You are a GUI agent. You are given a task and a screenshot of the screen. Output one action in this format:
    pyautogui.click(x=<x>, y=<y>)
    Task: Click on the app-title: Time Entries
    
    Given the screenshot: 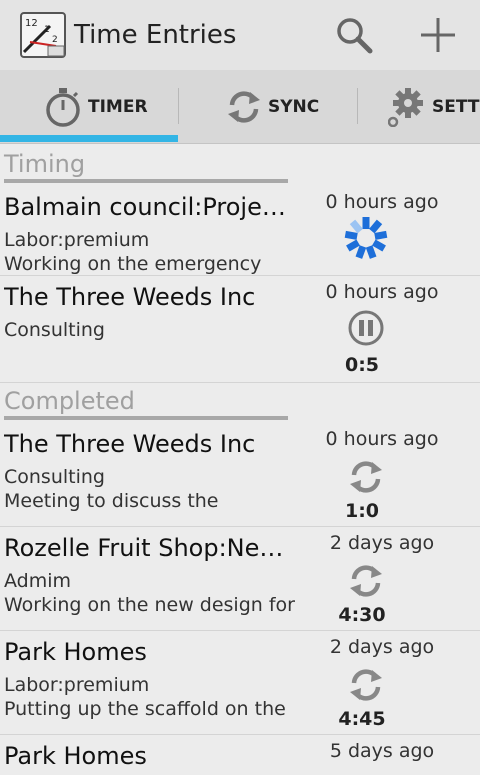 What is the action you would take?
    pyautogui.click(x=155, y=35)
    